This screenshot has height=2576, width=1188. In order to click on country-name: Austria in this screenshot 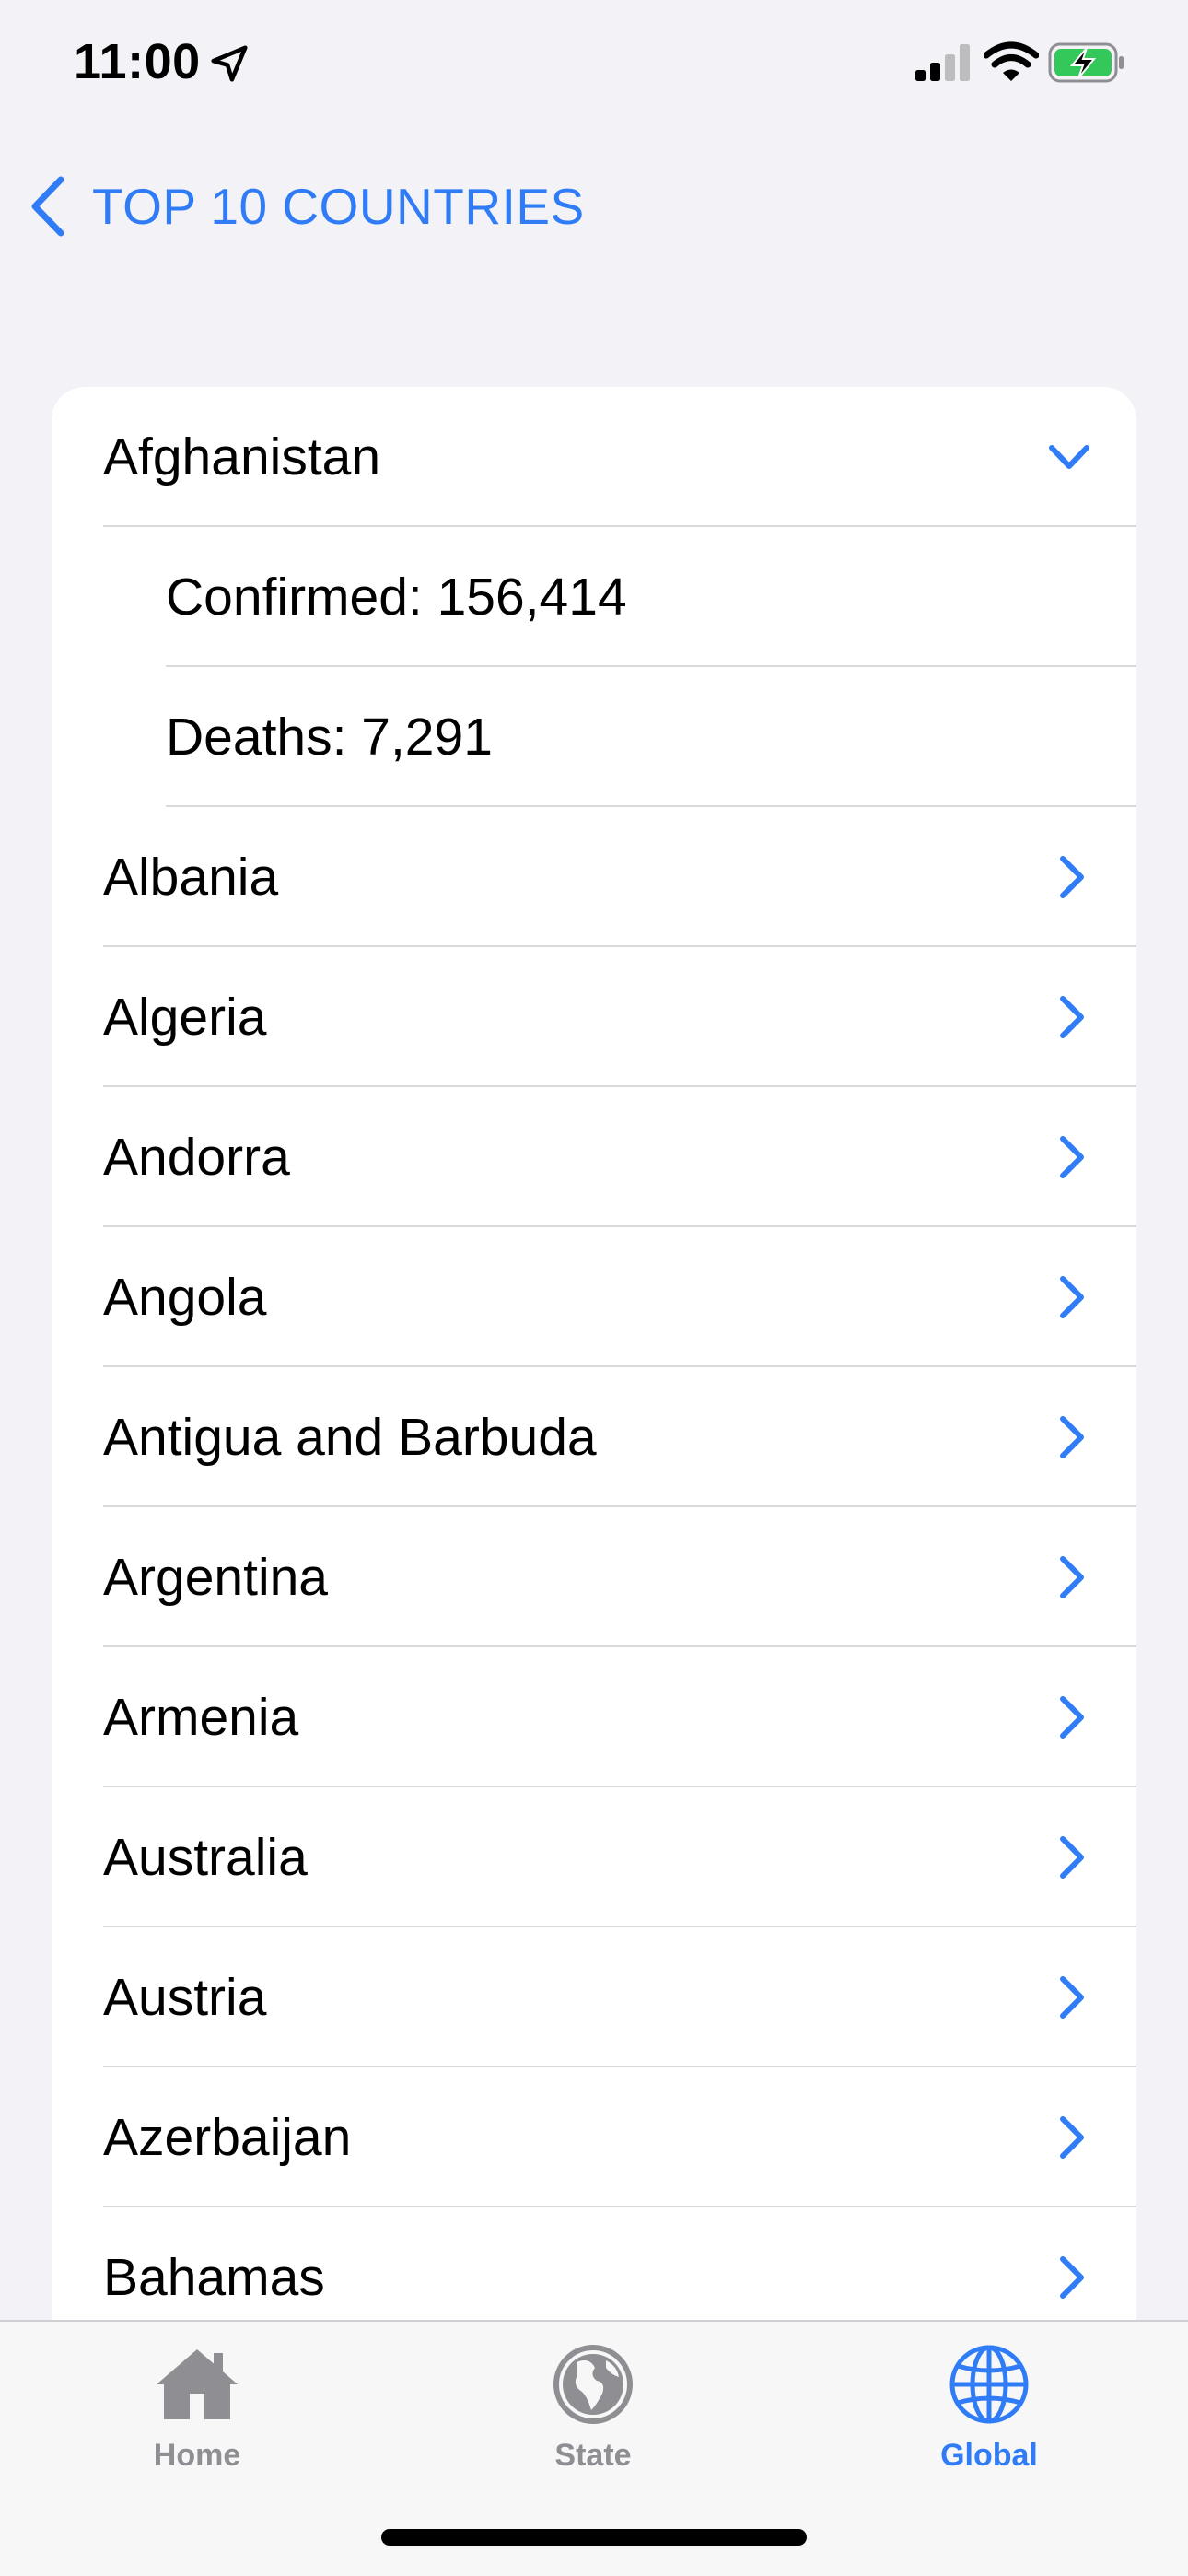, I will do `click(185, 1997)`.